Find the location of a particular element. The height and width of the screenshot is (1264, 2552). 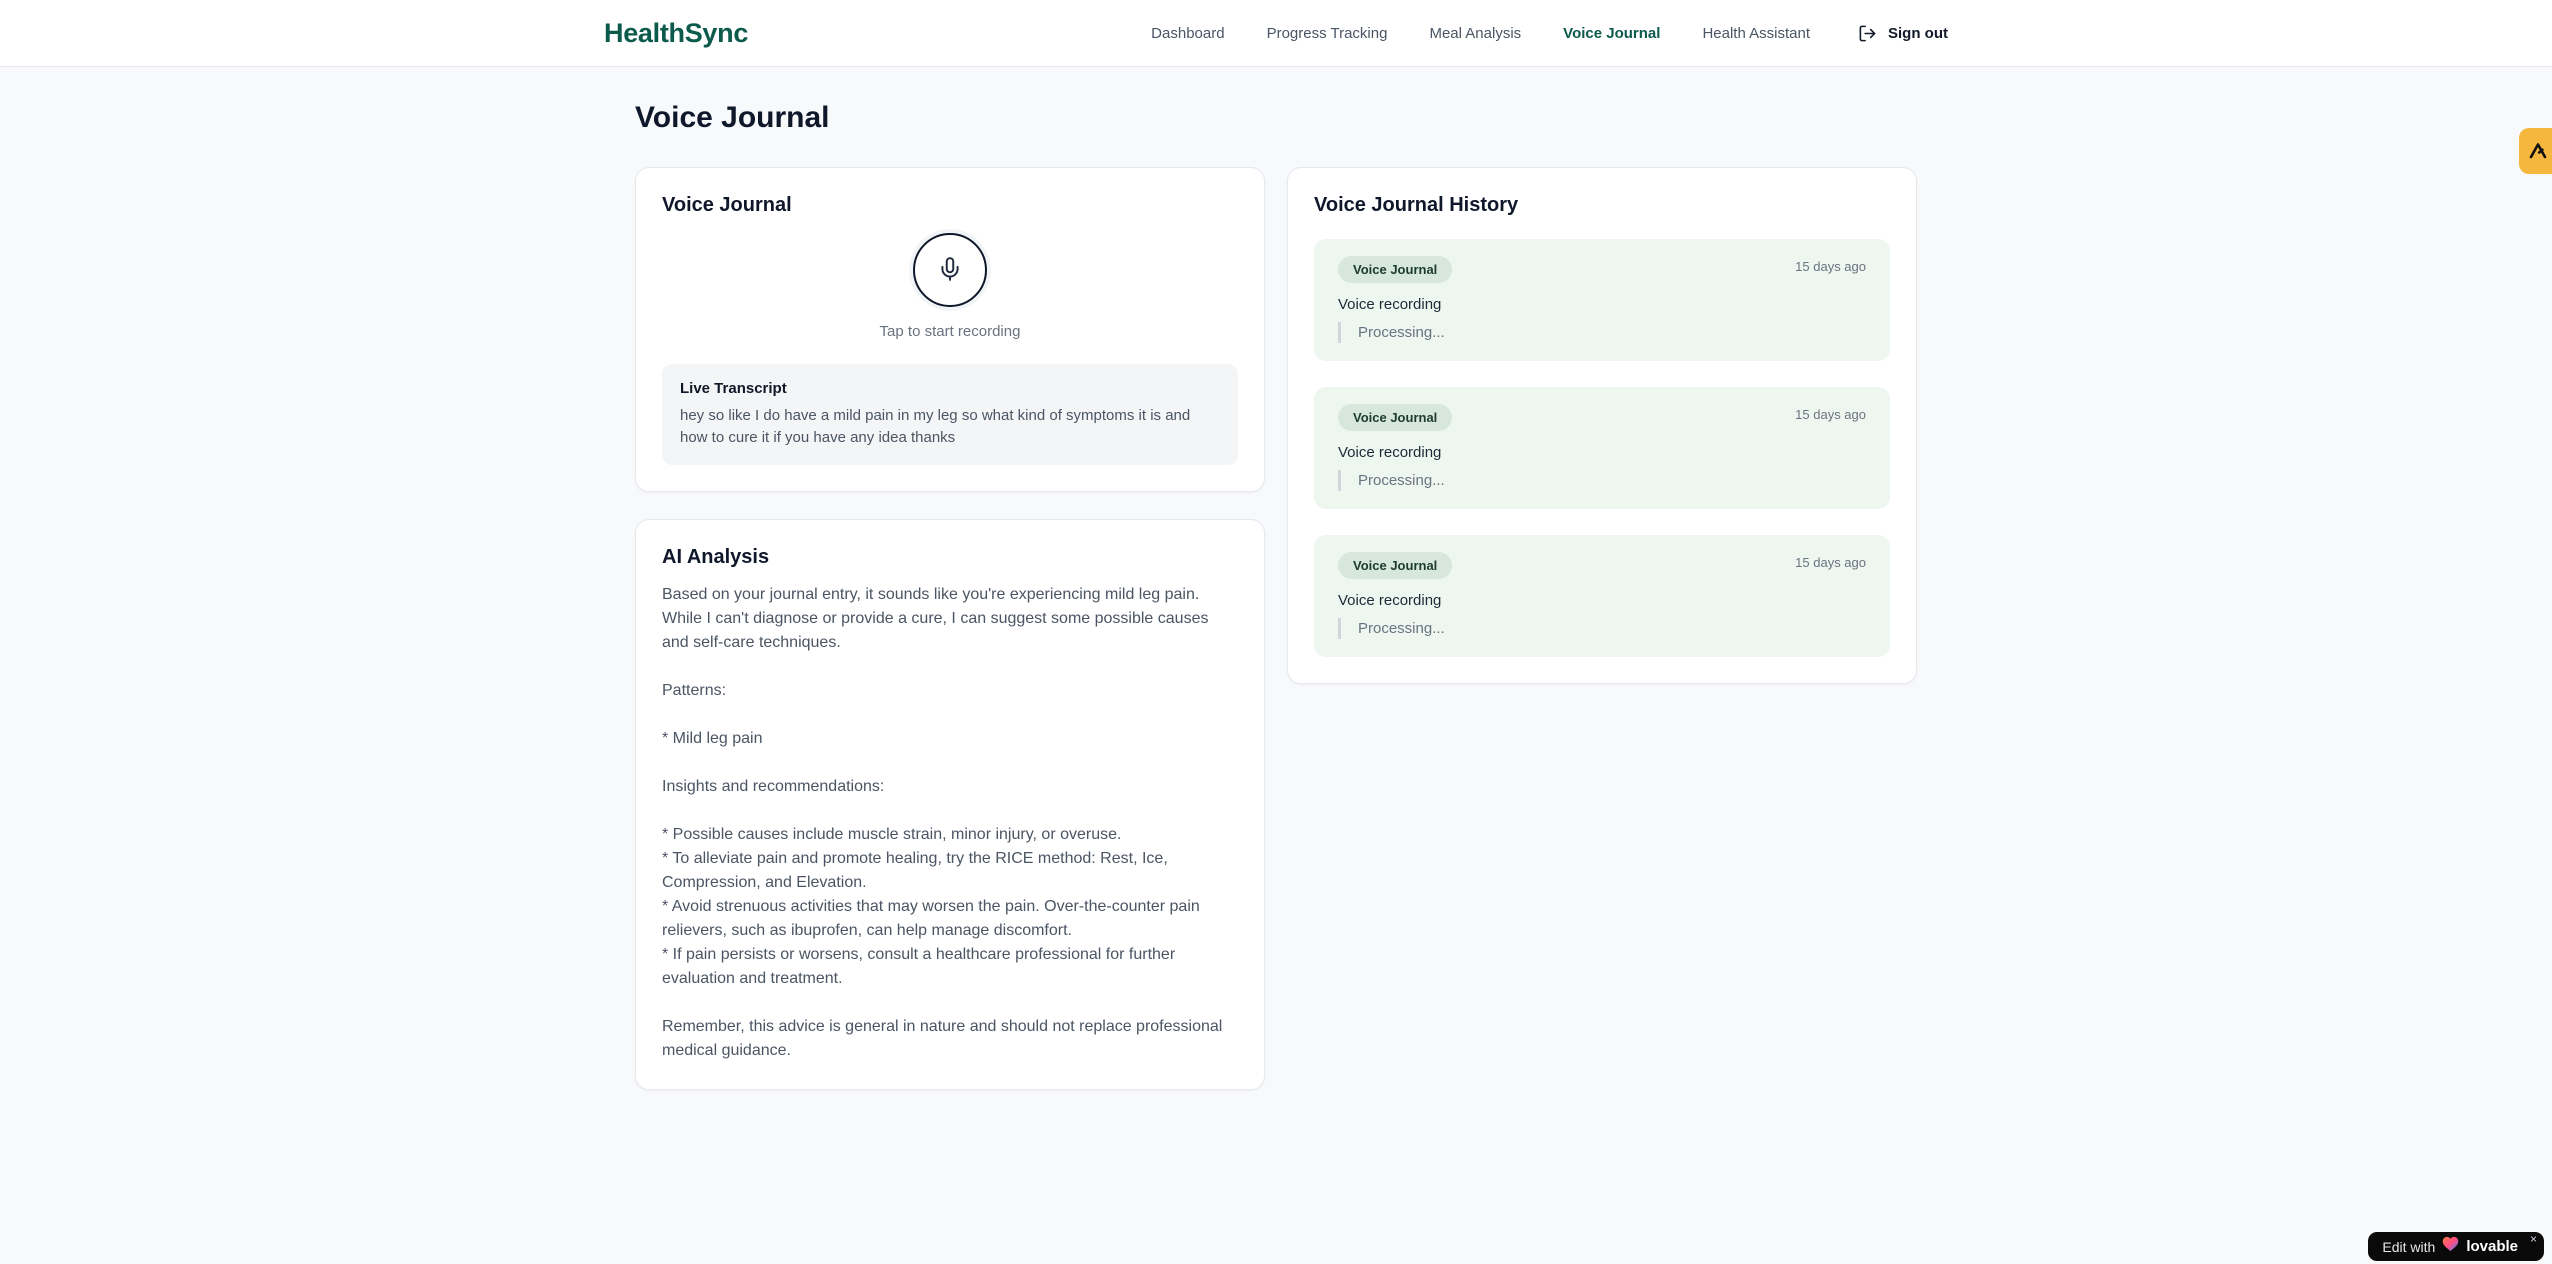

page-title: Voice Journal is located at coordinates (732, 117).